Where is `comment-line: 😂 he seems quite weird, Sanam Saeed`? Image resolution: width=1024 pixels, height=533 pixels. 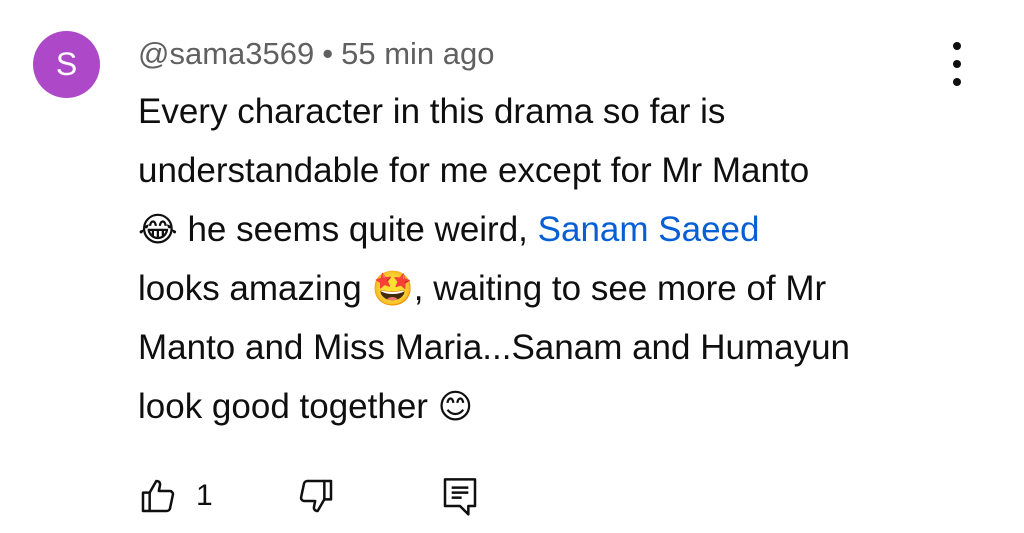 comment-line: 😂 he seems quite weird, Sanam Saeed is located at coordinates (494, 229).